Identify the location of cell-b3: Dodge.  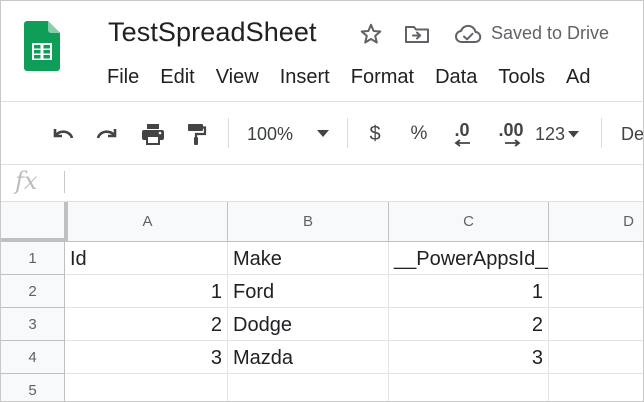
(308, 324).